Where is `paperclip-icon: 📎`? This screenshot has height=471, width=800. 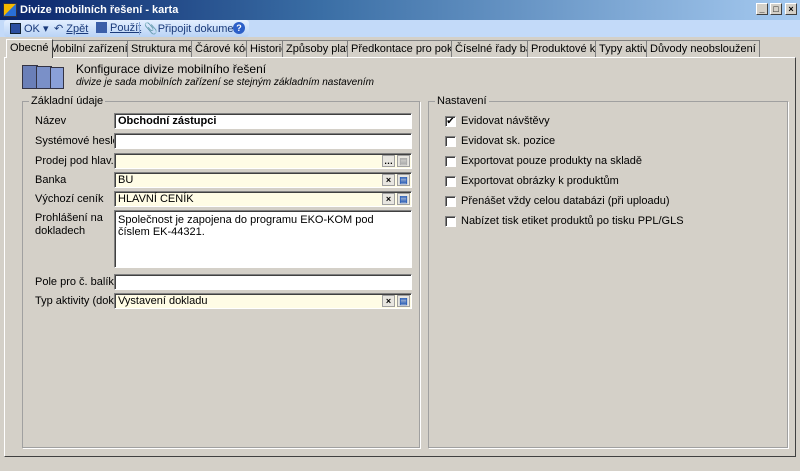
paperclip-icon: 📎 is located at coordinates (151, 29).